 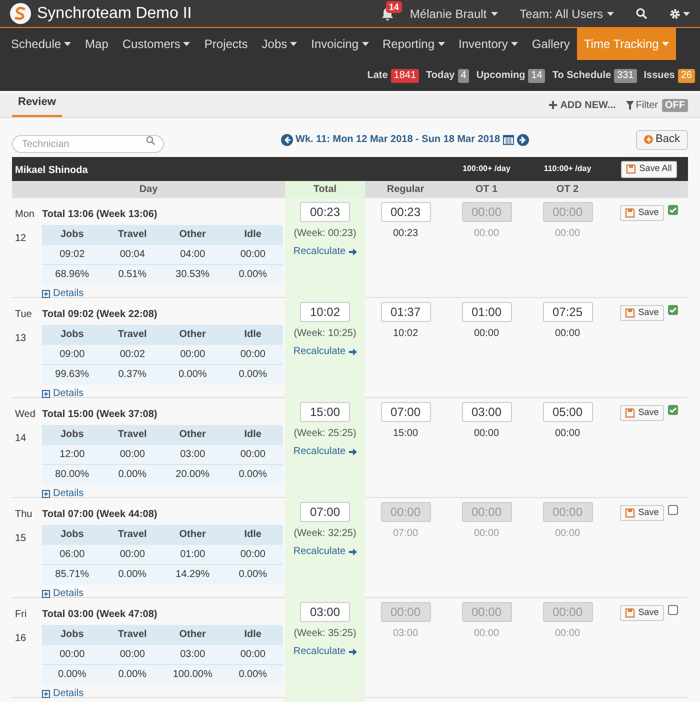 I want to click on count-badge: 4, so click(x=464, y=75).